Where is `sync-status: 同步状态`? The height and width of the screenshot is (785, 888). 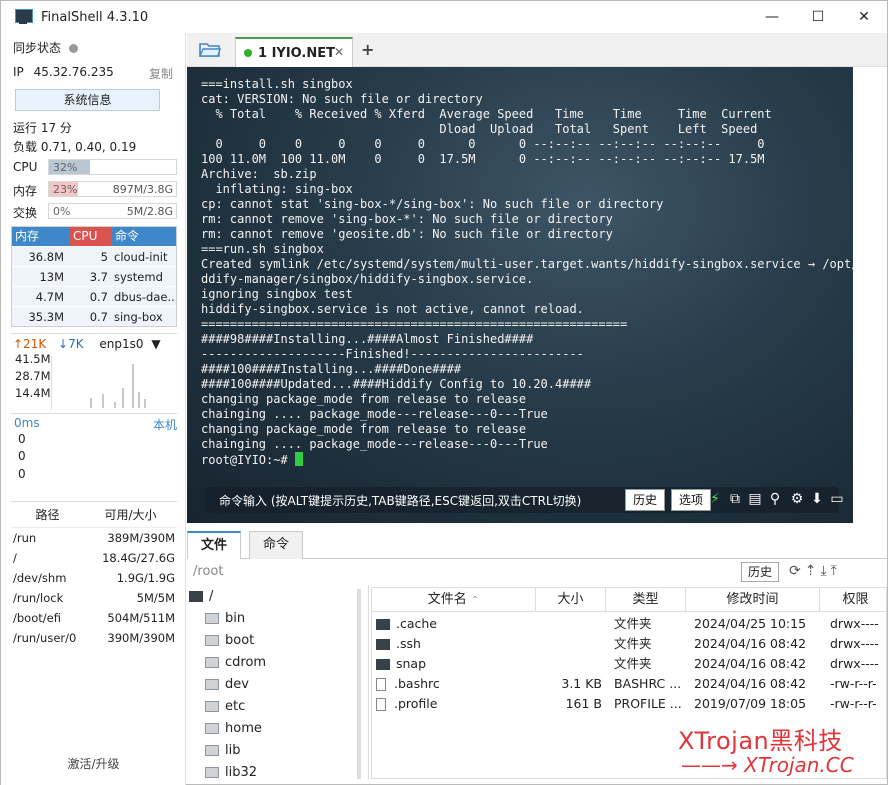
sync-status: 同步状态 is located at coordinates (46, 47).